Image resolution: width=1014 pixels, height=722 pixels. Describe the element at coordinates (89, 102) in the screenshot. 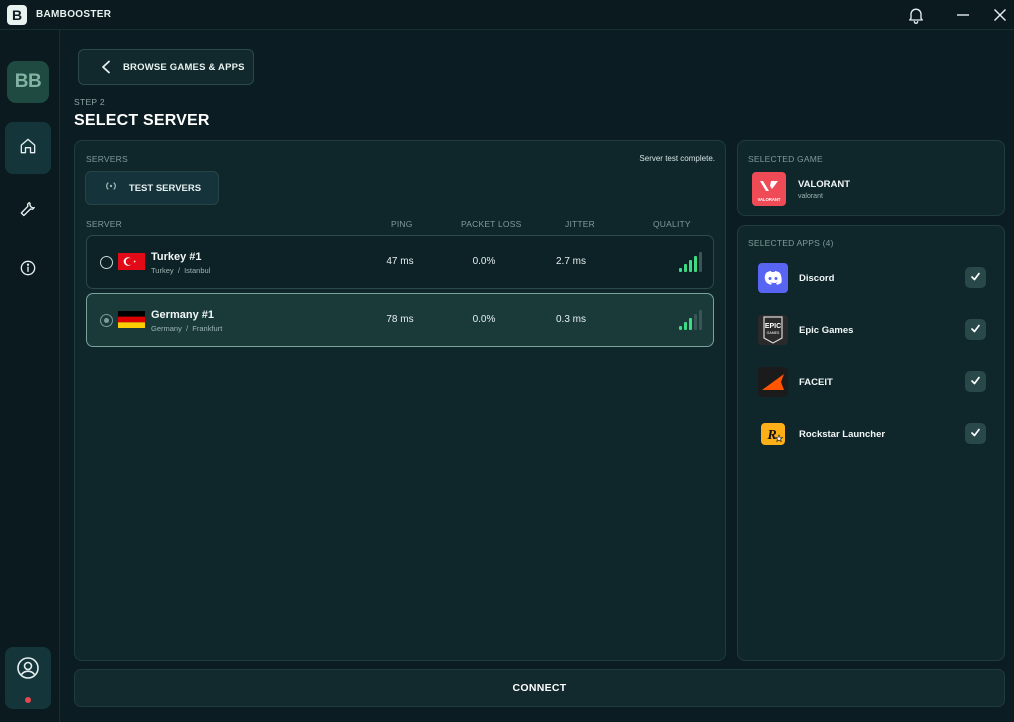

I see `step-label: STEP 2` at that location.